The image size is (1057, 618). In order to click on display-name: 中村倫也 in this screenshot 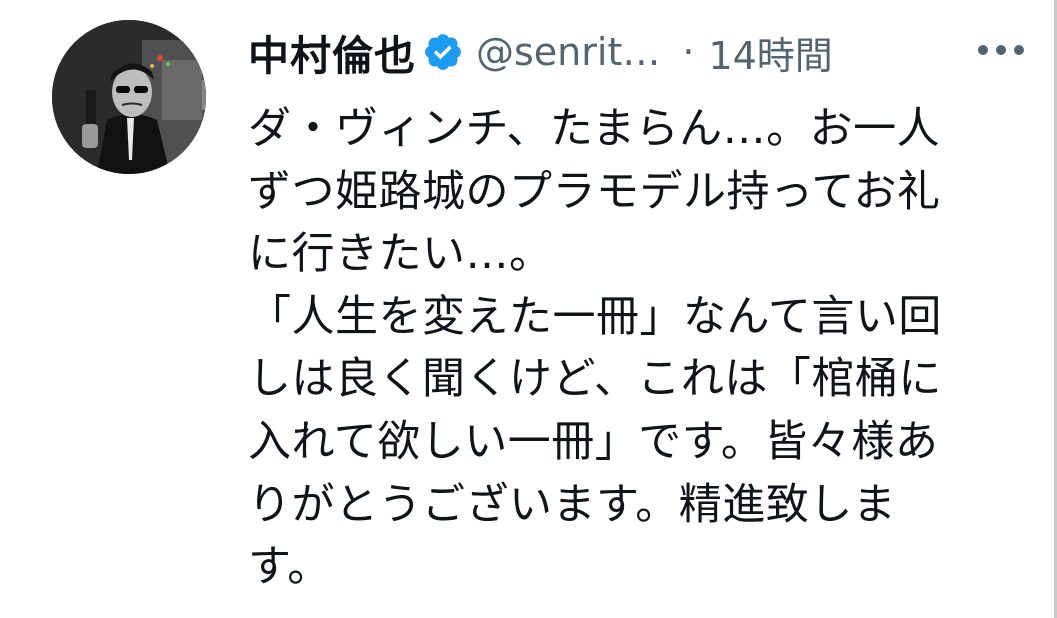, I will do `click(332, 52)`.